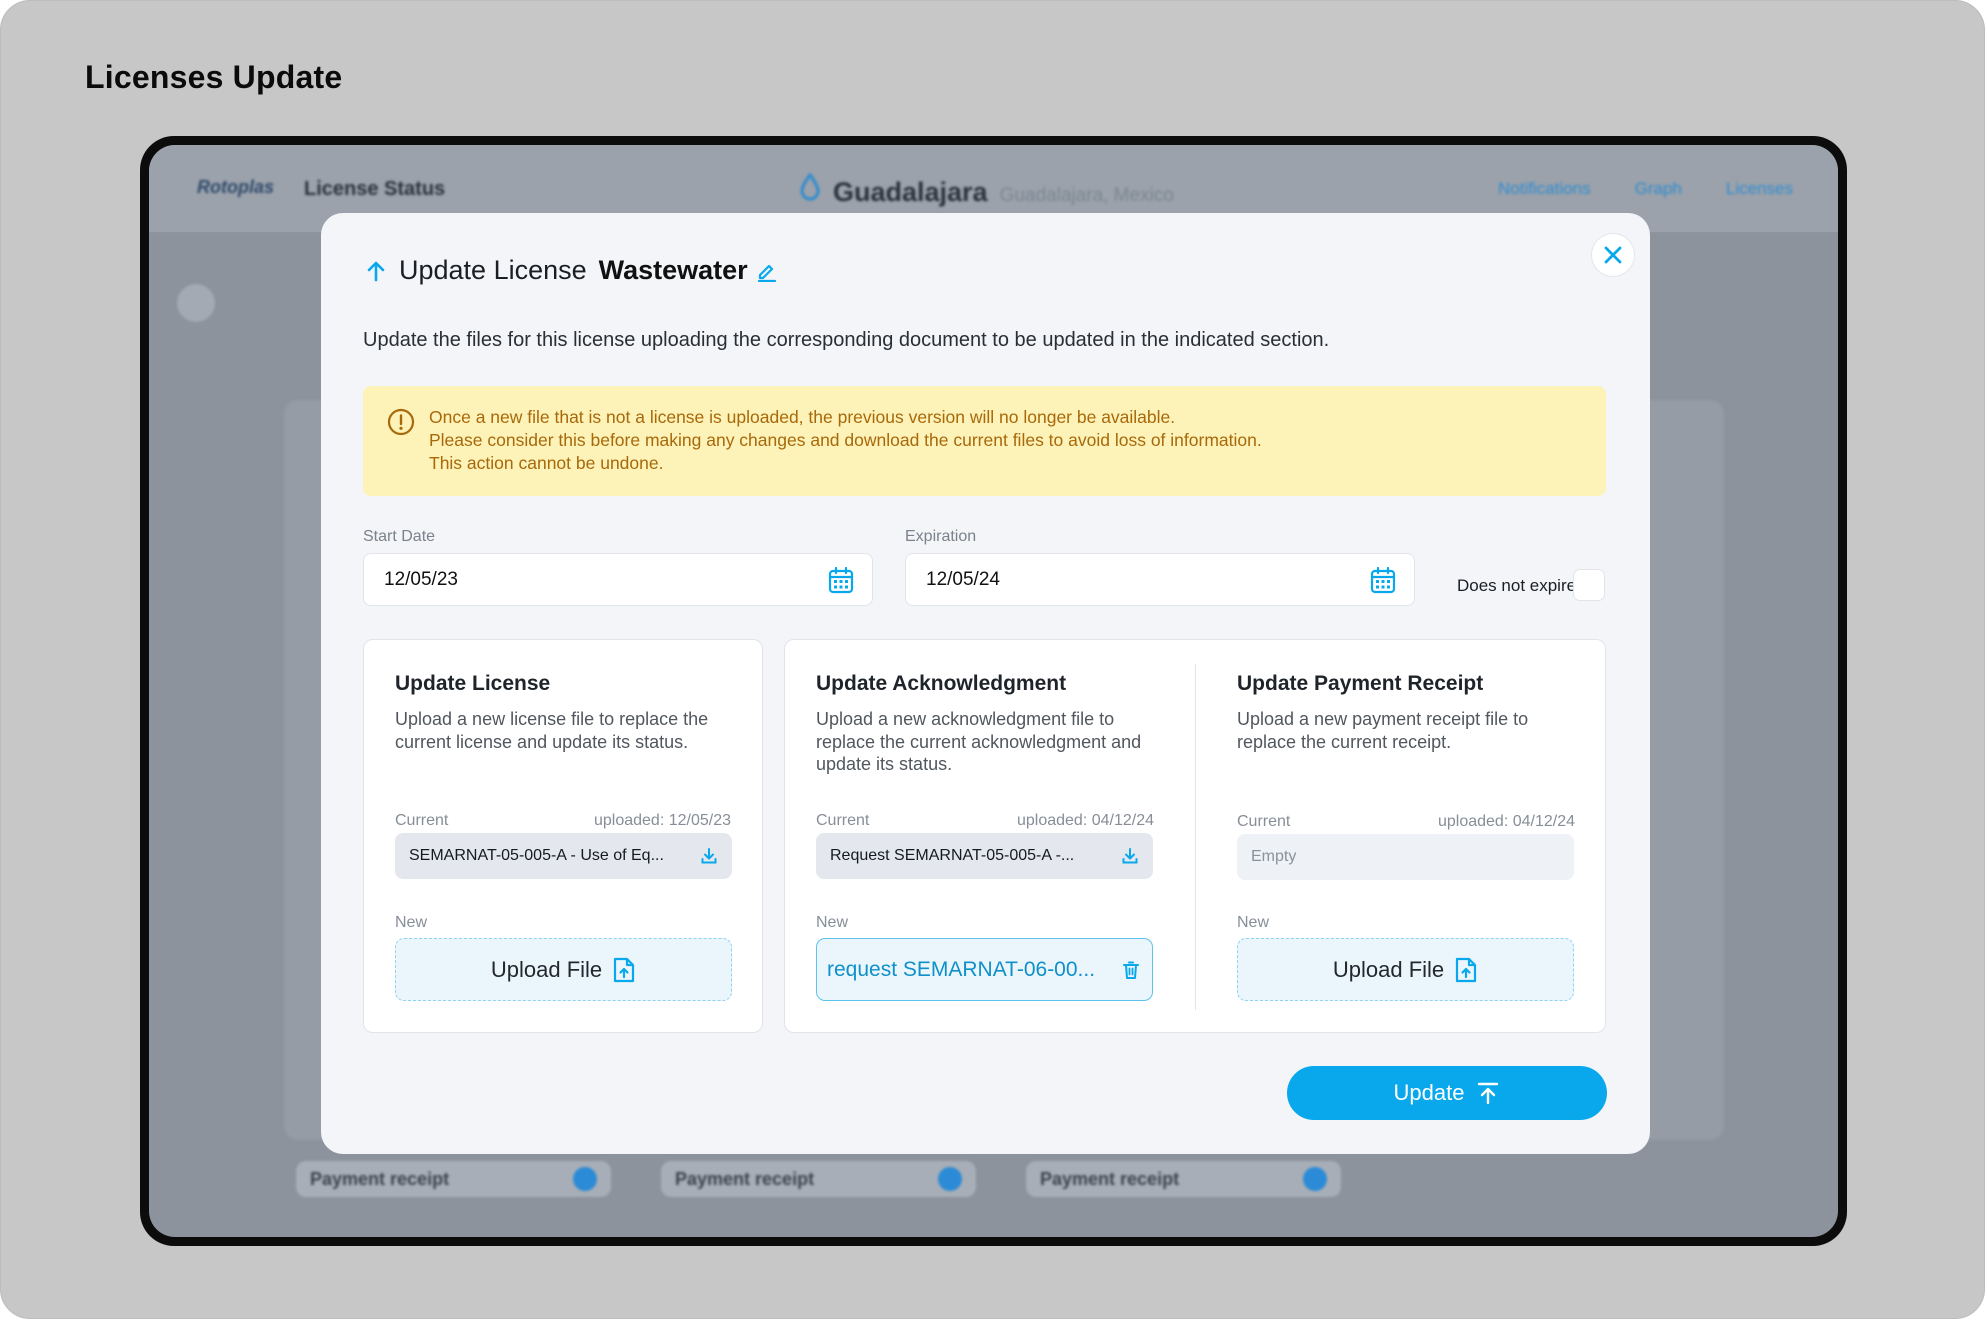 The height and width of the screenshot is (1319, 1985). I want to click on upload-arrow-icon, so click(1488, 1093).